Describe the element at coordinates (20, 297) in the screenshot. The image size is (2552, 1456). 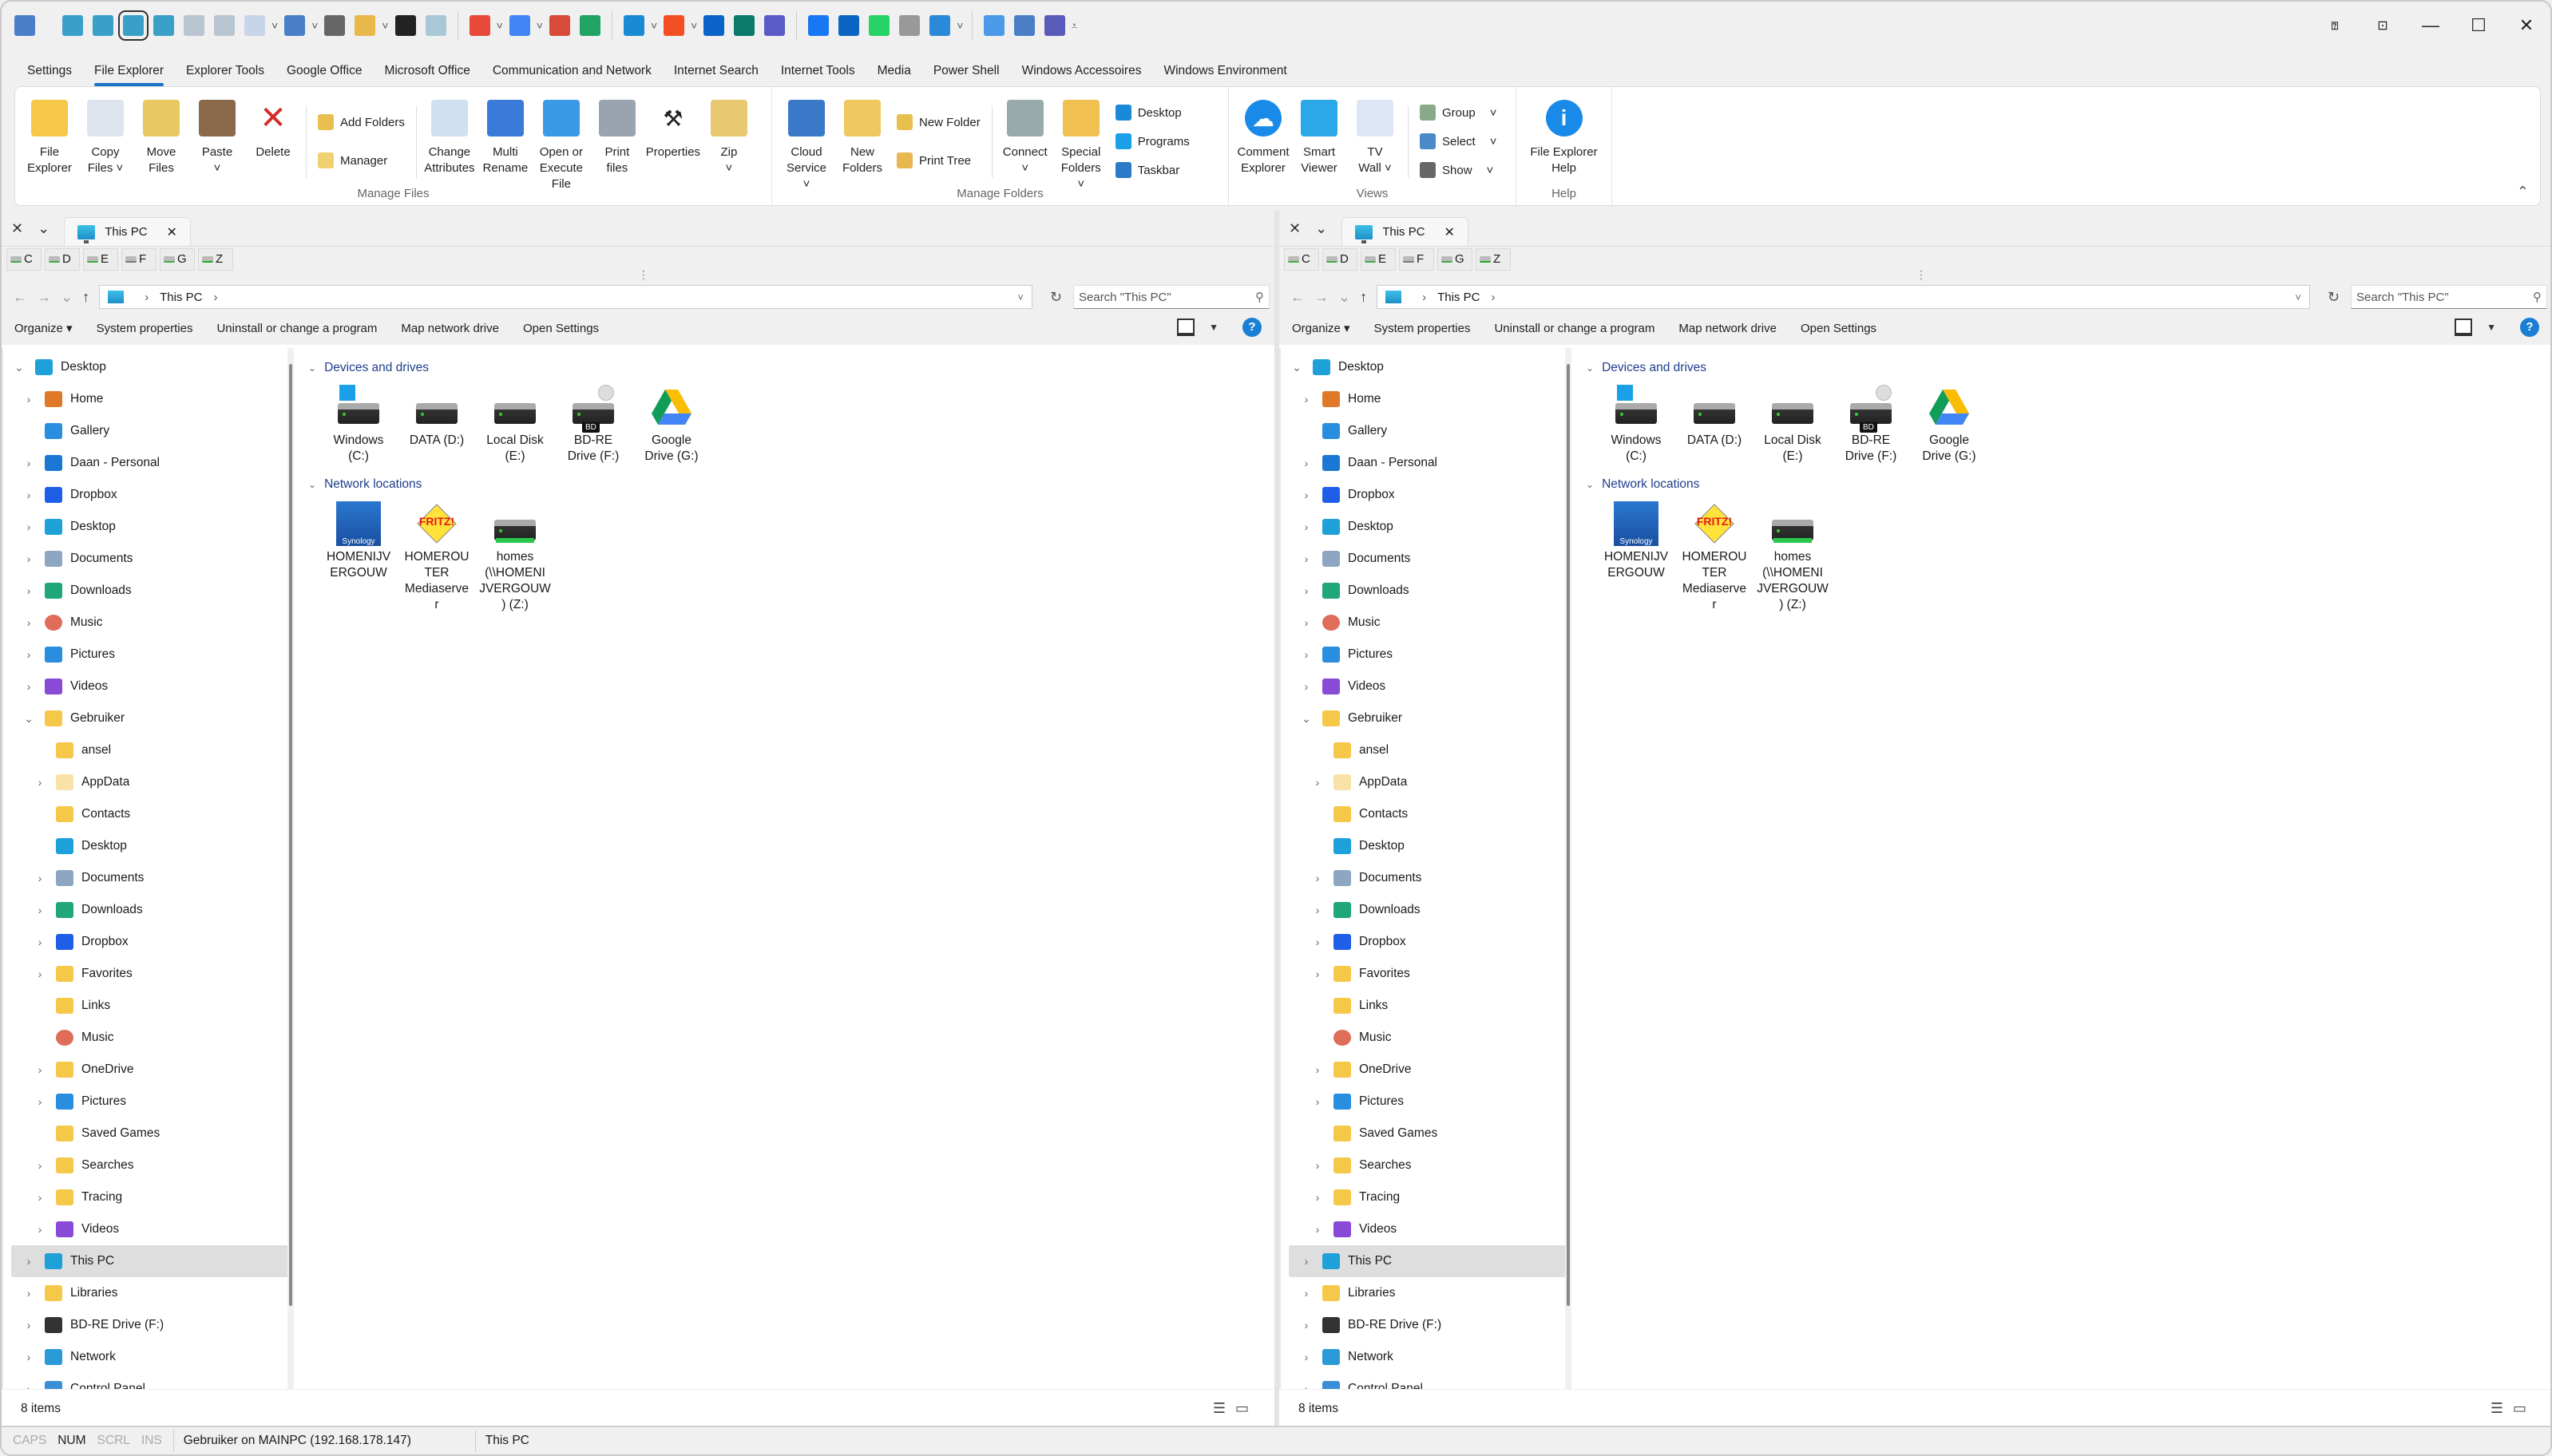
I see `back-icon: ←` at that location.